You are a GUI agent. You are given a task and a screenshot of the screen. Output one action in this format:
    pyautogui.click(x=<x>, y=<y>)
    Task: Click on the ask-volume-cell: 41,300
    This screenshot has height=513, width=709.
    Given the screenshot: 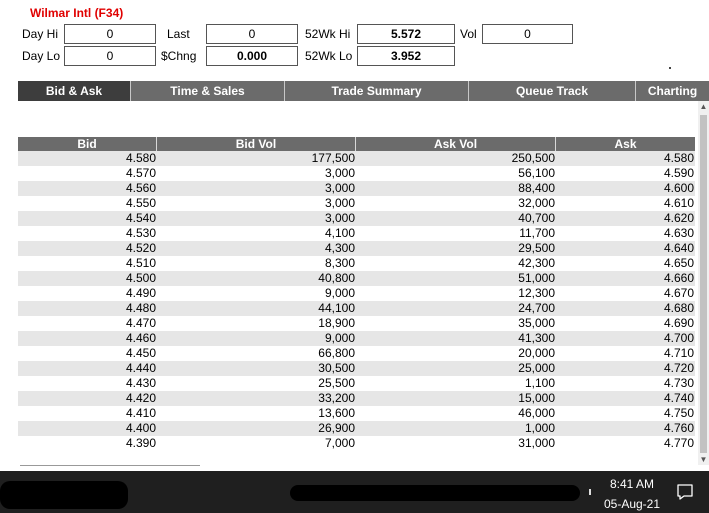 What is the action you would take?
    pyautogui.click(x=536, y=338)
    